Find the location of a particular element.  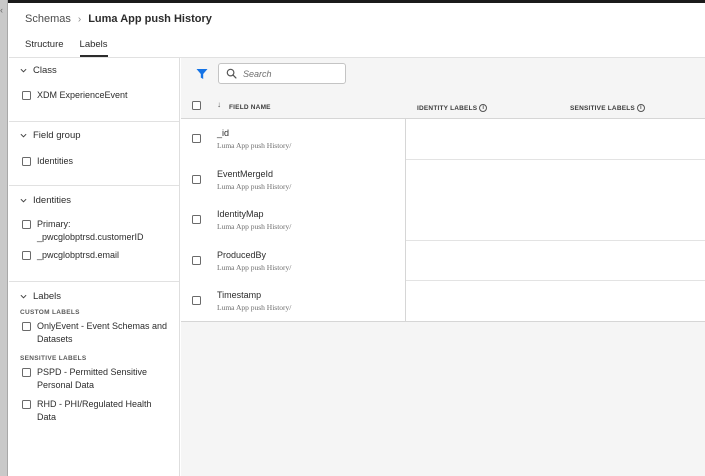

column-sensitive-labels-text: SENSITIVE LABELS is located at coordinates (602, 108).